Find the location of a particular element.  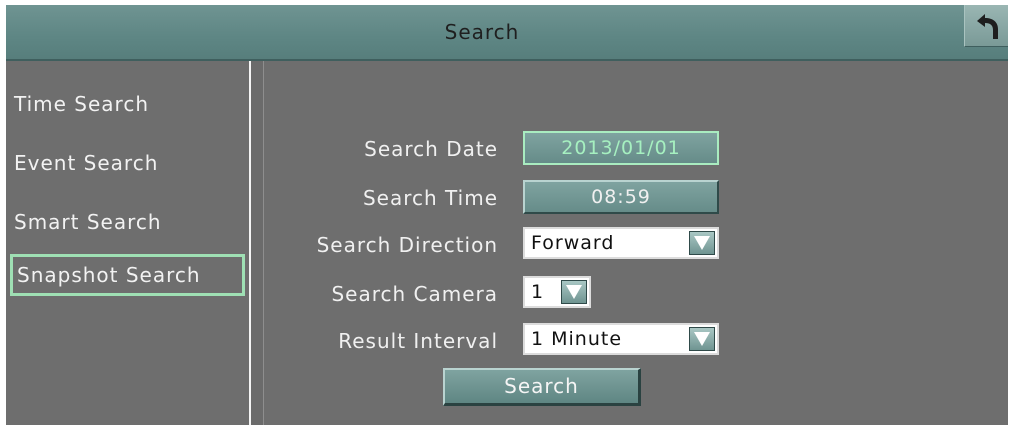

window-title: Search is located at coordinates (482, 32).